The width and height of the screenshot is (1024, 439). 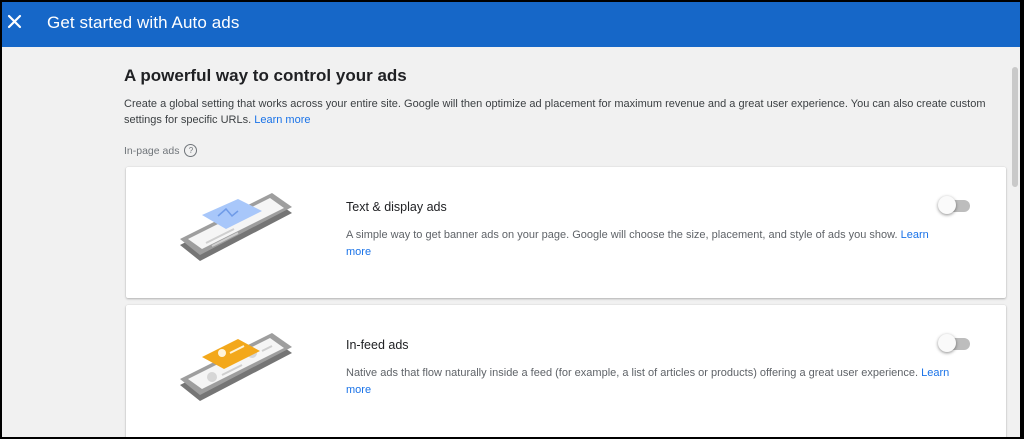 What do you see at coordinates (511, 24) in the screenshot?
I see `header-bar: Get started with Auto ads` at bounding box center [511, 24].